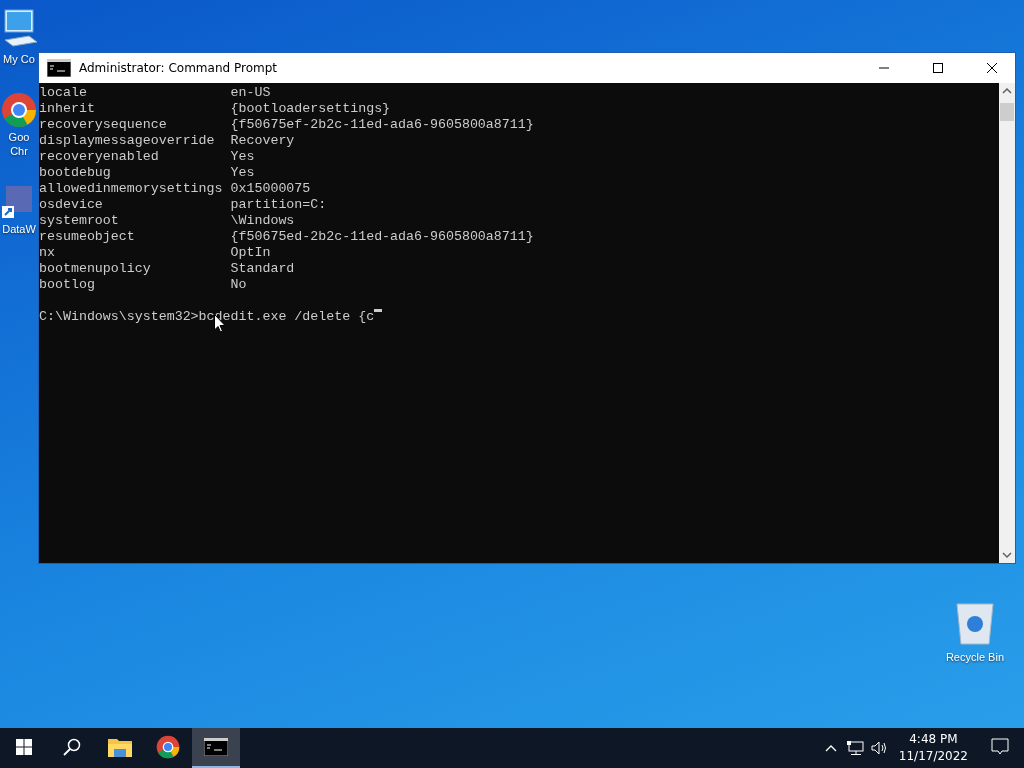  What do you see at coordinates (19, 144) in the screenshot?
I see `desktop-icon-label: Goo Chr` at bounding box center [19, 144].